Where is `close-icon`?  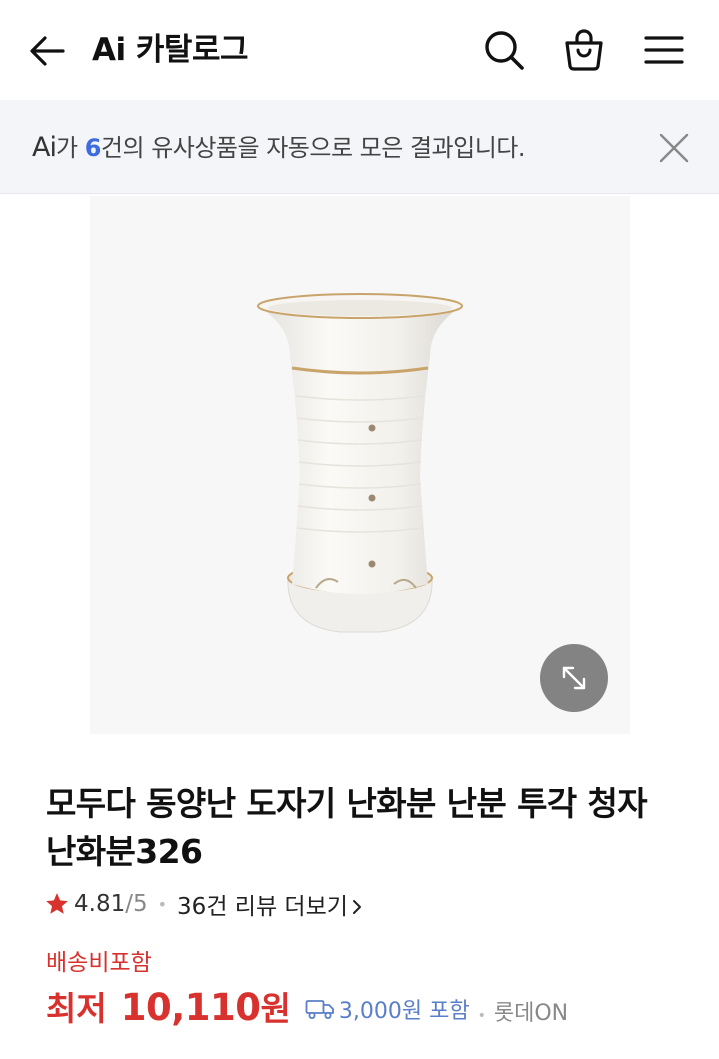
close-icon is located at coordinates (674, 148).